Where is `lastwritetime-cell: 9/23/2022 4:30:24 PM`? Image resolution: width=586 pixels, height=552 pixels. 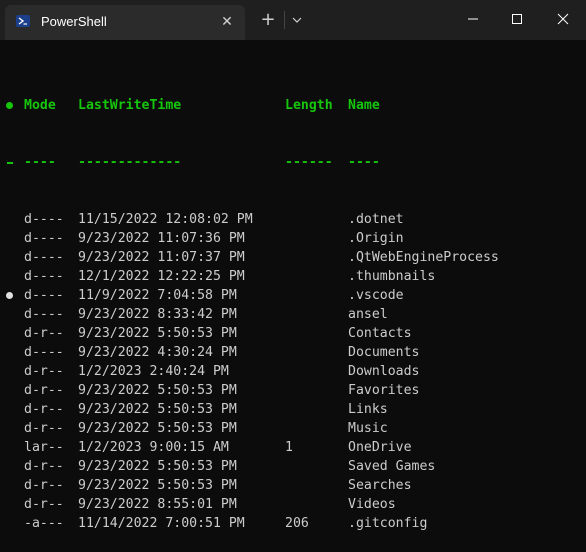 lastwritetime-cell: 9/23/2022 4:30:24 PM is located at coordinates (157, 352).